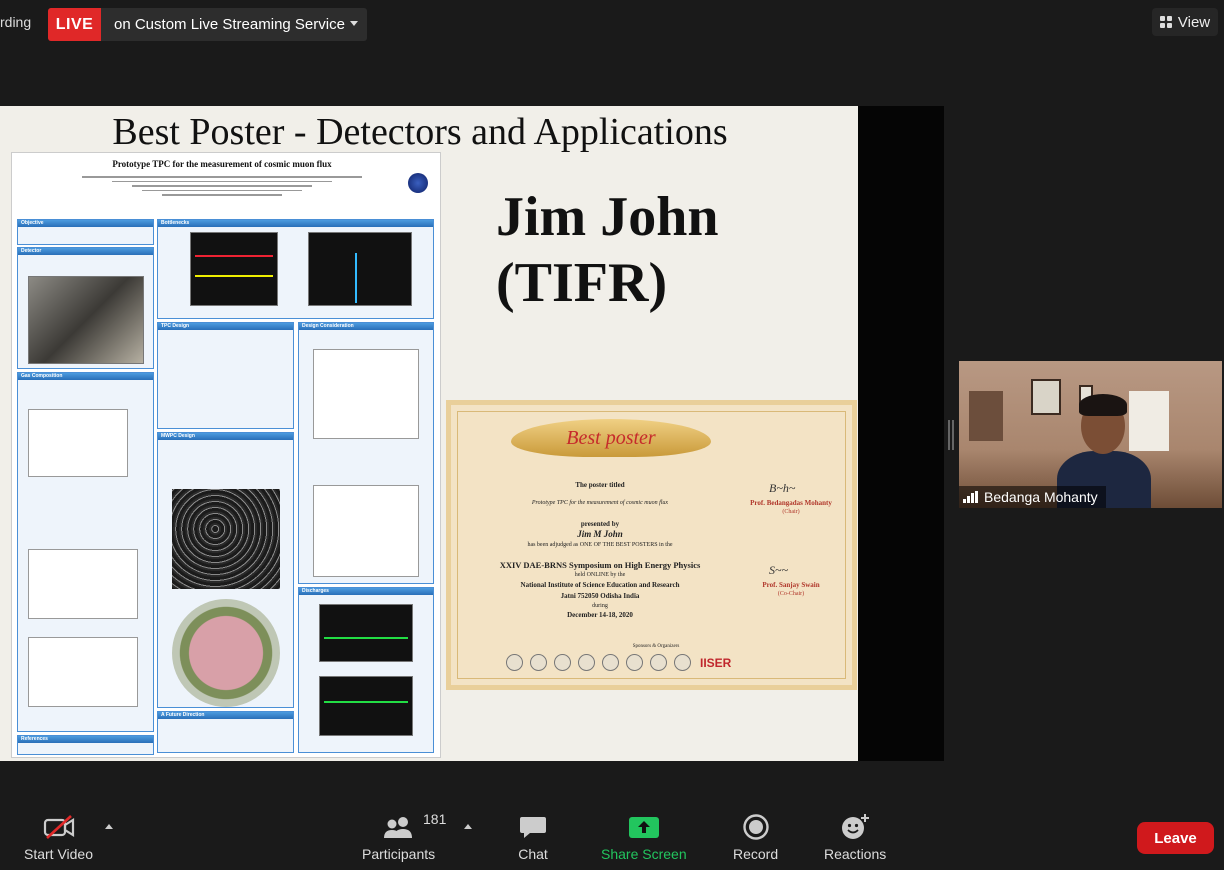 This screenshot has width=1224, height=870. What do you see at coordinates (1090, 434) in the screenshot?
I see `participant-video-tile: Bedanga Mohanty` at bounding box center [1090, 434].